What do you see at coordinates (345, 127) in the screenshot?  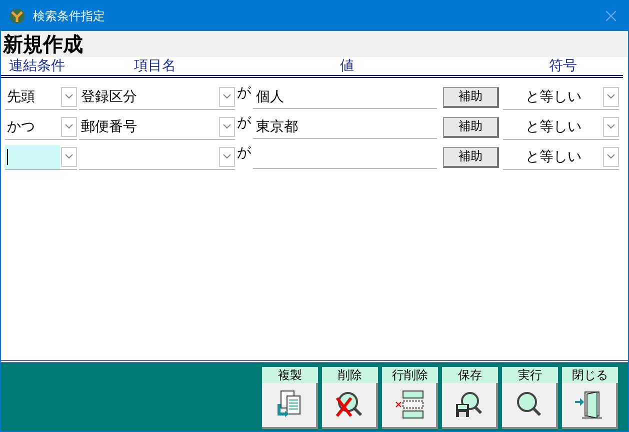 I see `value-field: 東京都` at bounding box center [345, 127].